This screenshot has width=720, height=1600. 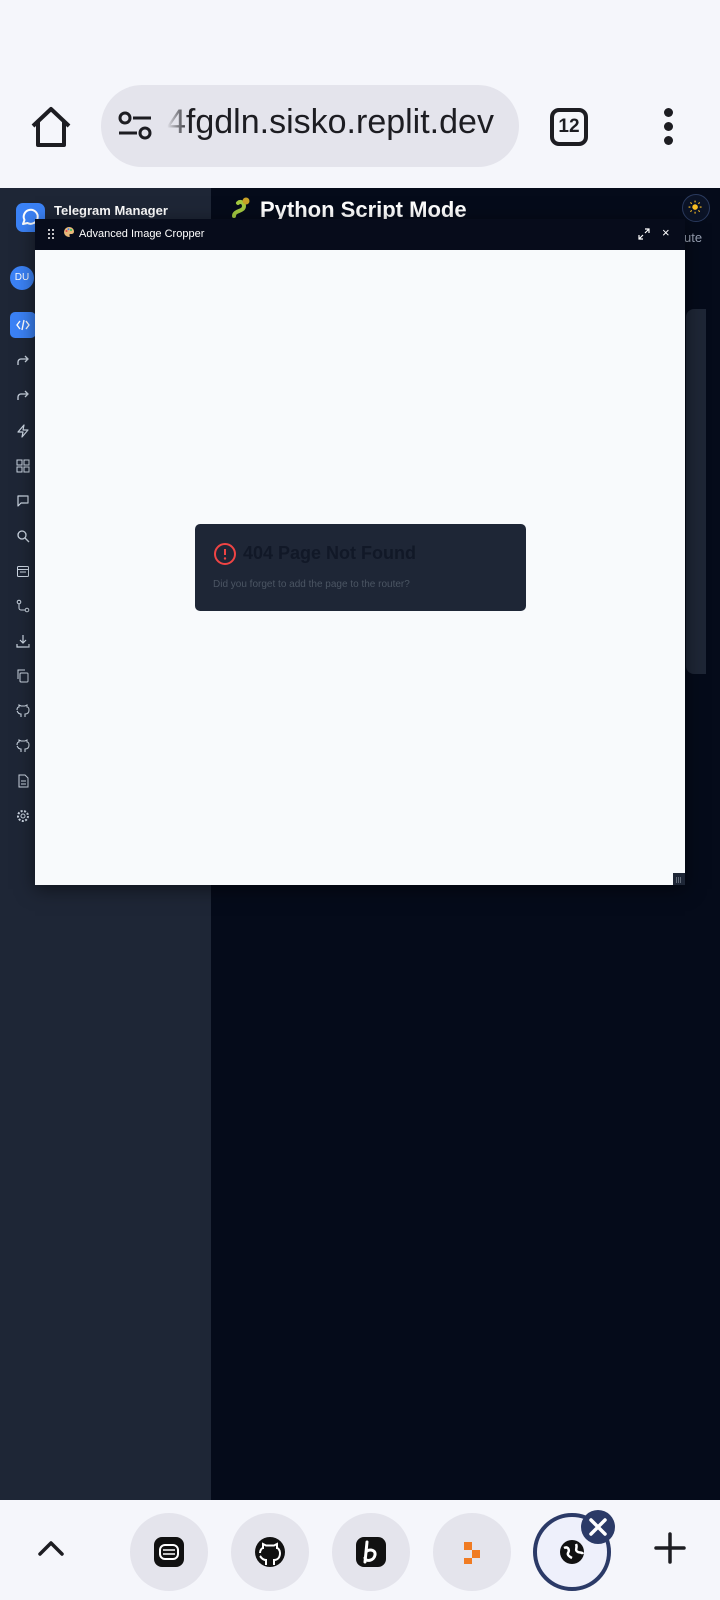 I want to click on sidebar-item-automation, so click(x=23, y=431).